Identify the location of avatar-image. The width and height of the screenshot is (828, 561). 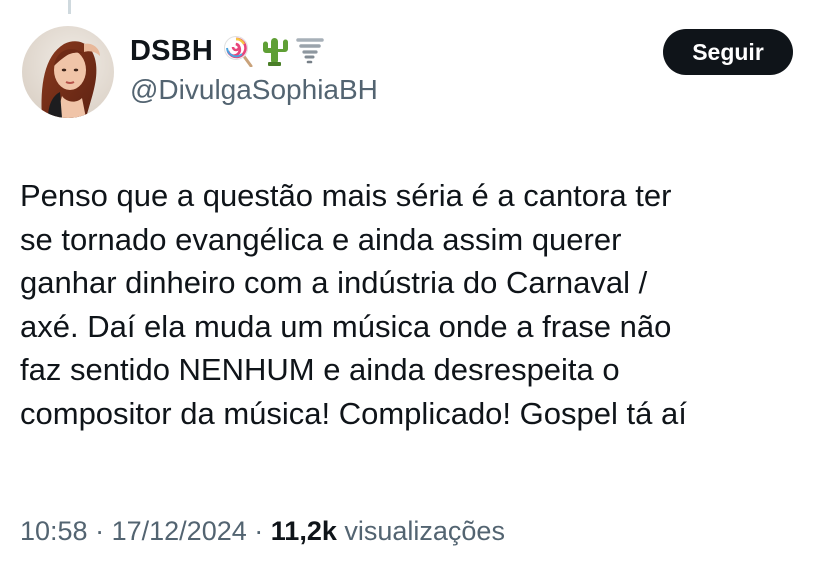
(68, 72).